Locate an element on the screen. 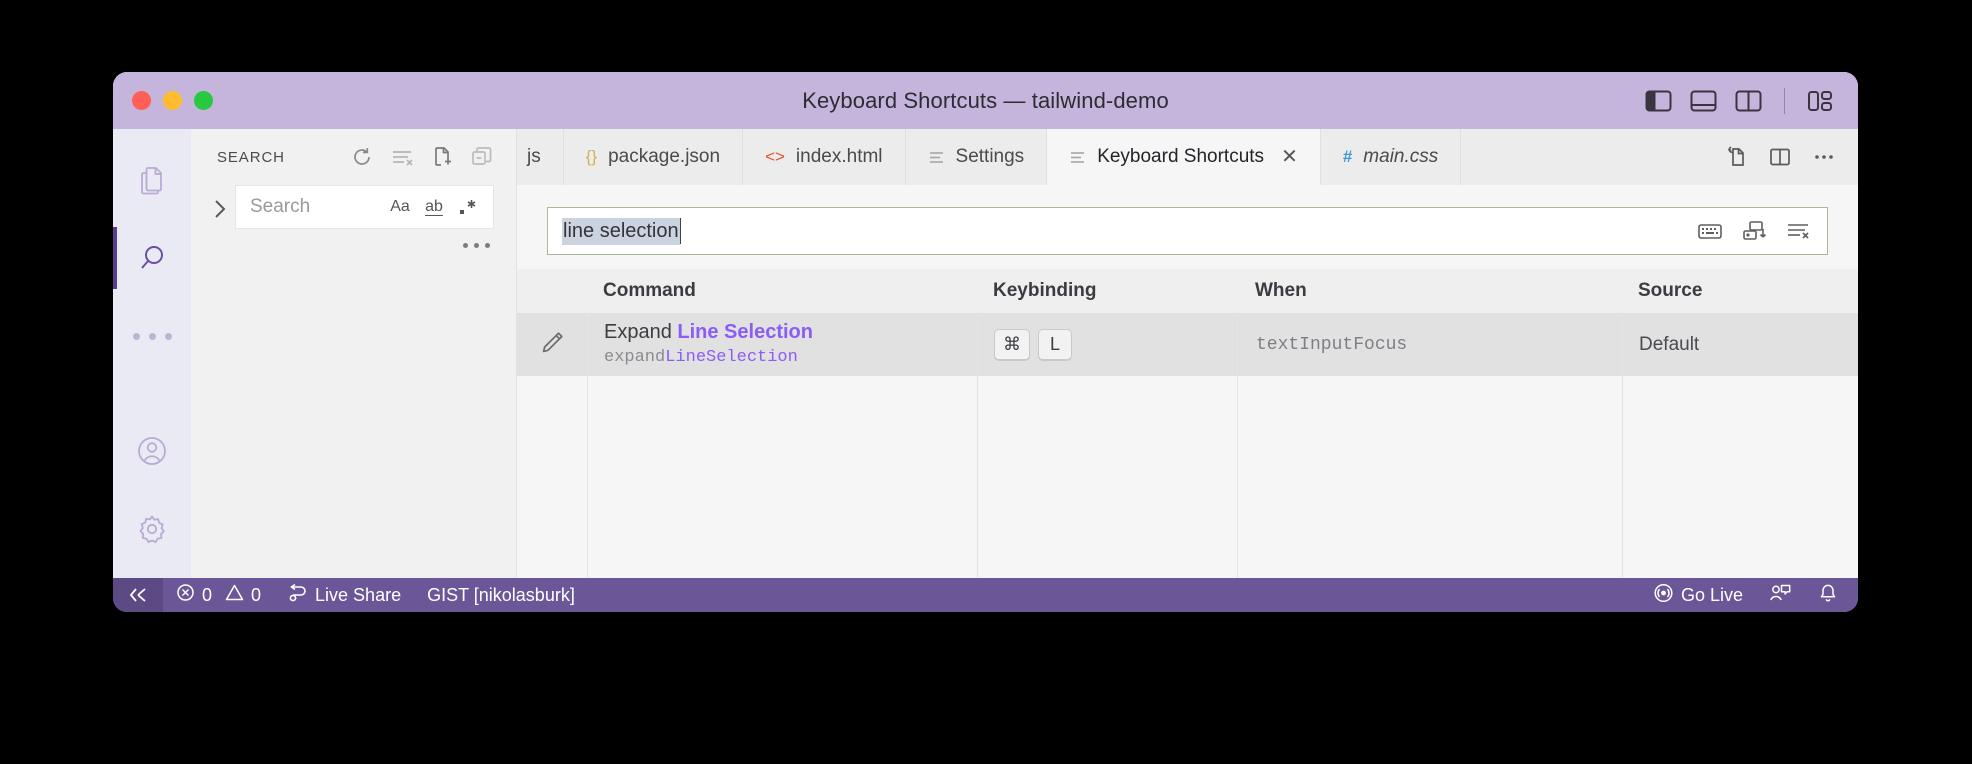 The height and width of the screenshot is (764, 1972). command-match-highlight: Line Selection is located at coordinates (745, 332).